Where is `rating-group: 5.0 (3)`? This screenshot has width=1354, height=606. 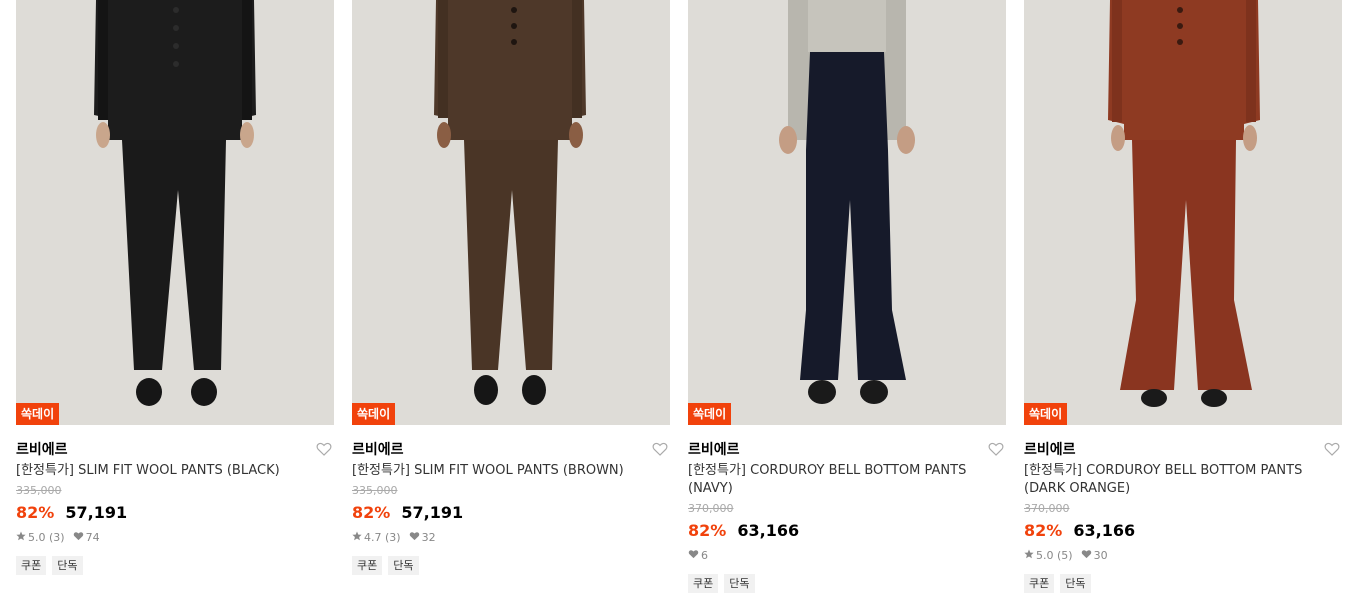
rating-group: 5.0 (3) is located at coordinates (40, 538).